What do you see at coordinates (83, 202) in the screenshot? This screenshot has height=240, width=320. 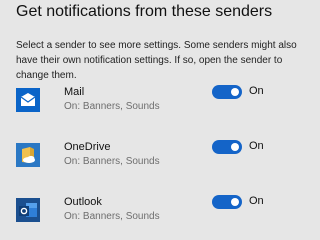 I see `sender-name: Outlook` at bounding box center [83, 202].